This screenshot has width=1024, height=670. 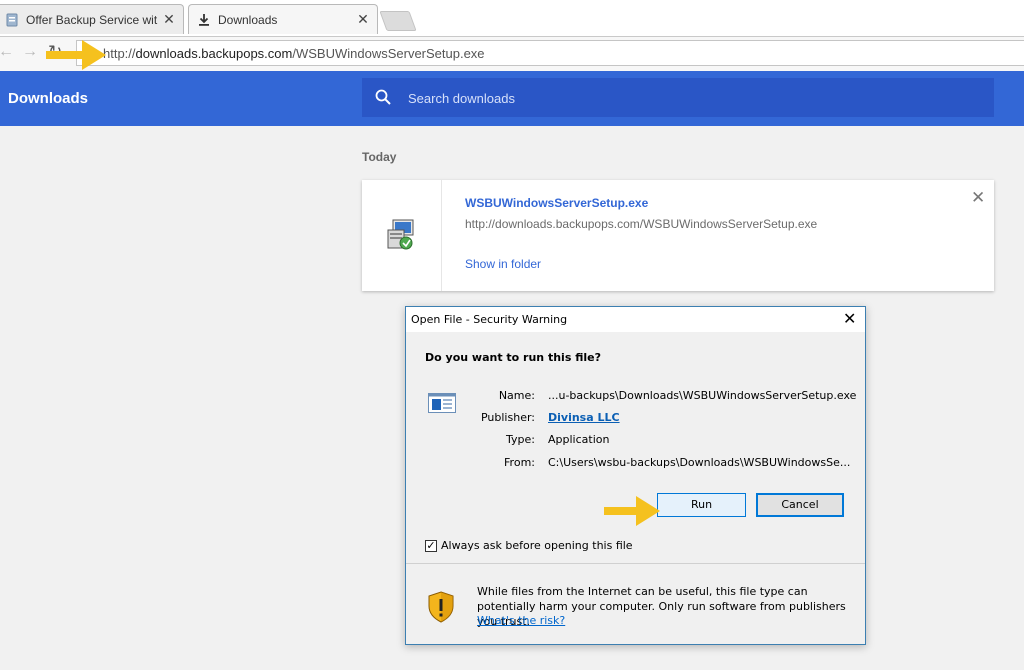 I want to click on always-ask-label: Always ask before opening this file, so click(x=537, y=545).